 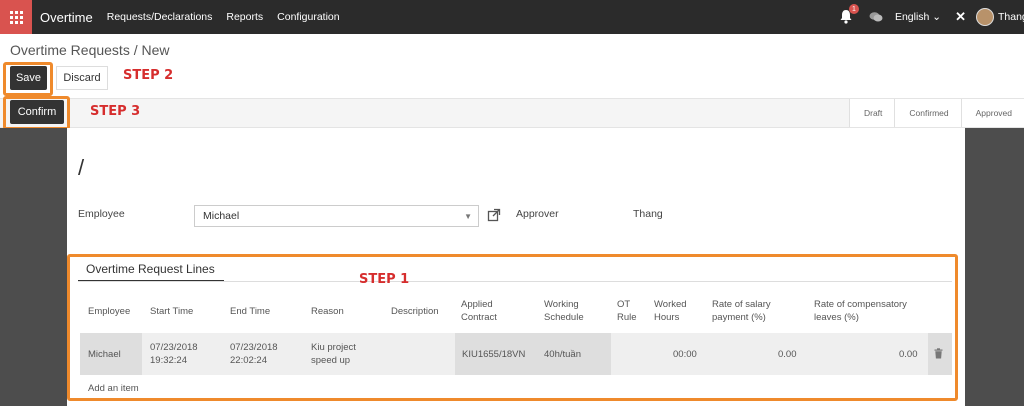 What do you see at coordinates (174, 347) in the screenshot?
I see `cell-start-date: 07/23/2018` at bounding box center [174, 347].